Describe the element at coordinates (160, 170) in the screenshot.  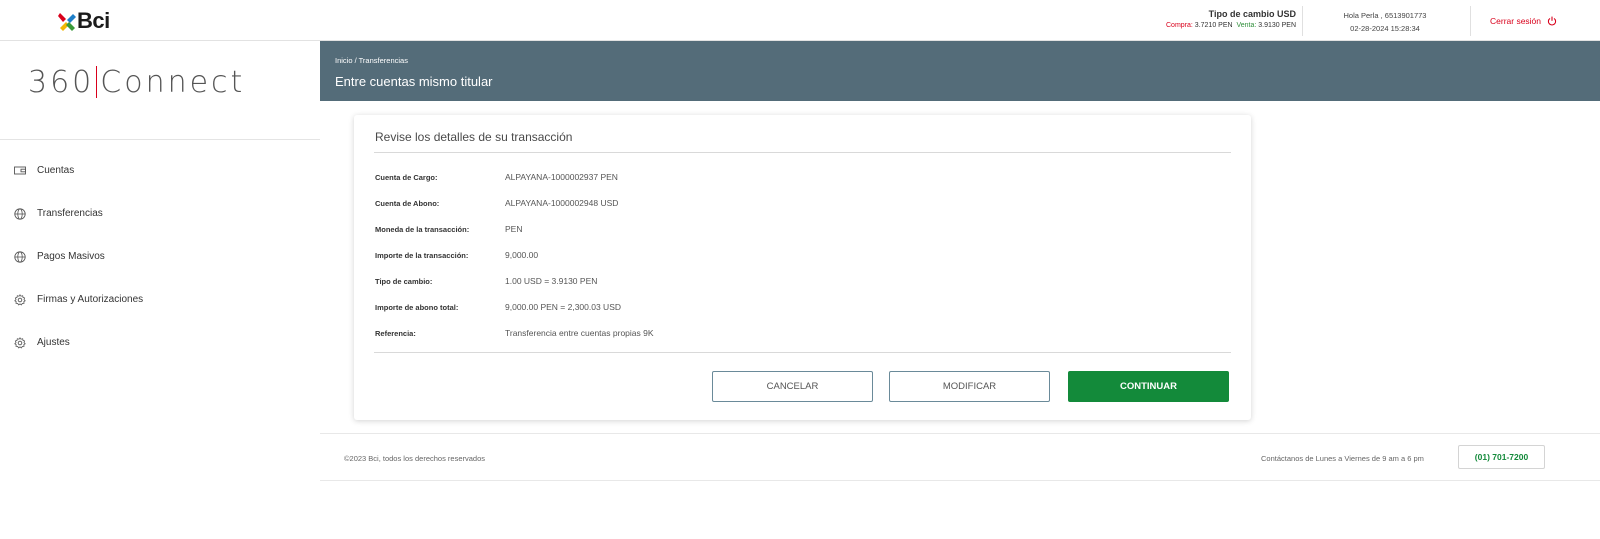
I see `sidebar-item-cuentas: Cuentas` at that location.